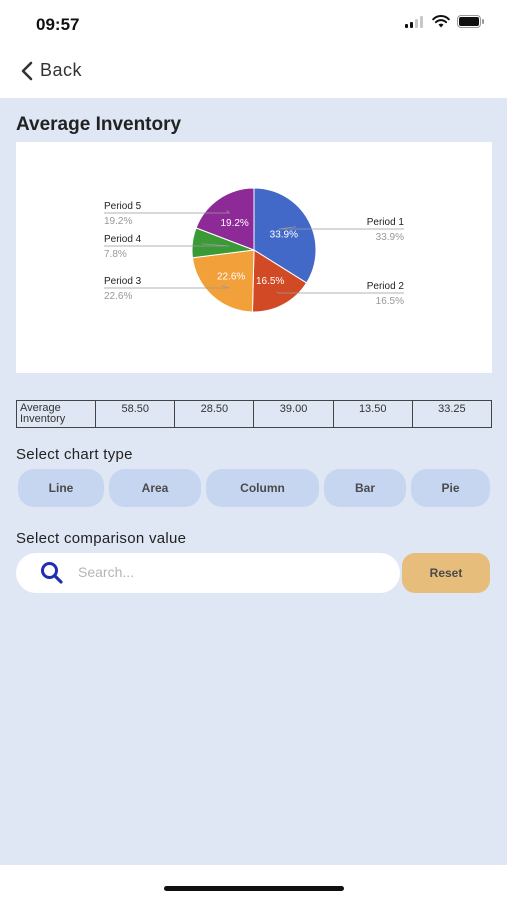 The height and width of the screenshot is (900, 507). I want to click on chevron-left-icon, so click(27, 70).